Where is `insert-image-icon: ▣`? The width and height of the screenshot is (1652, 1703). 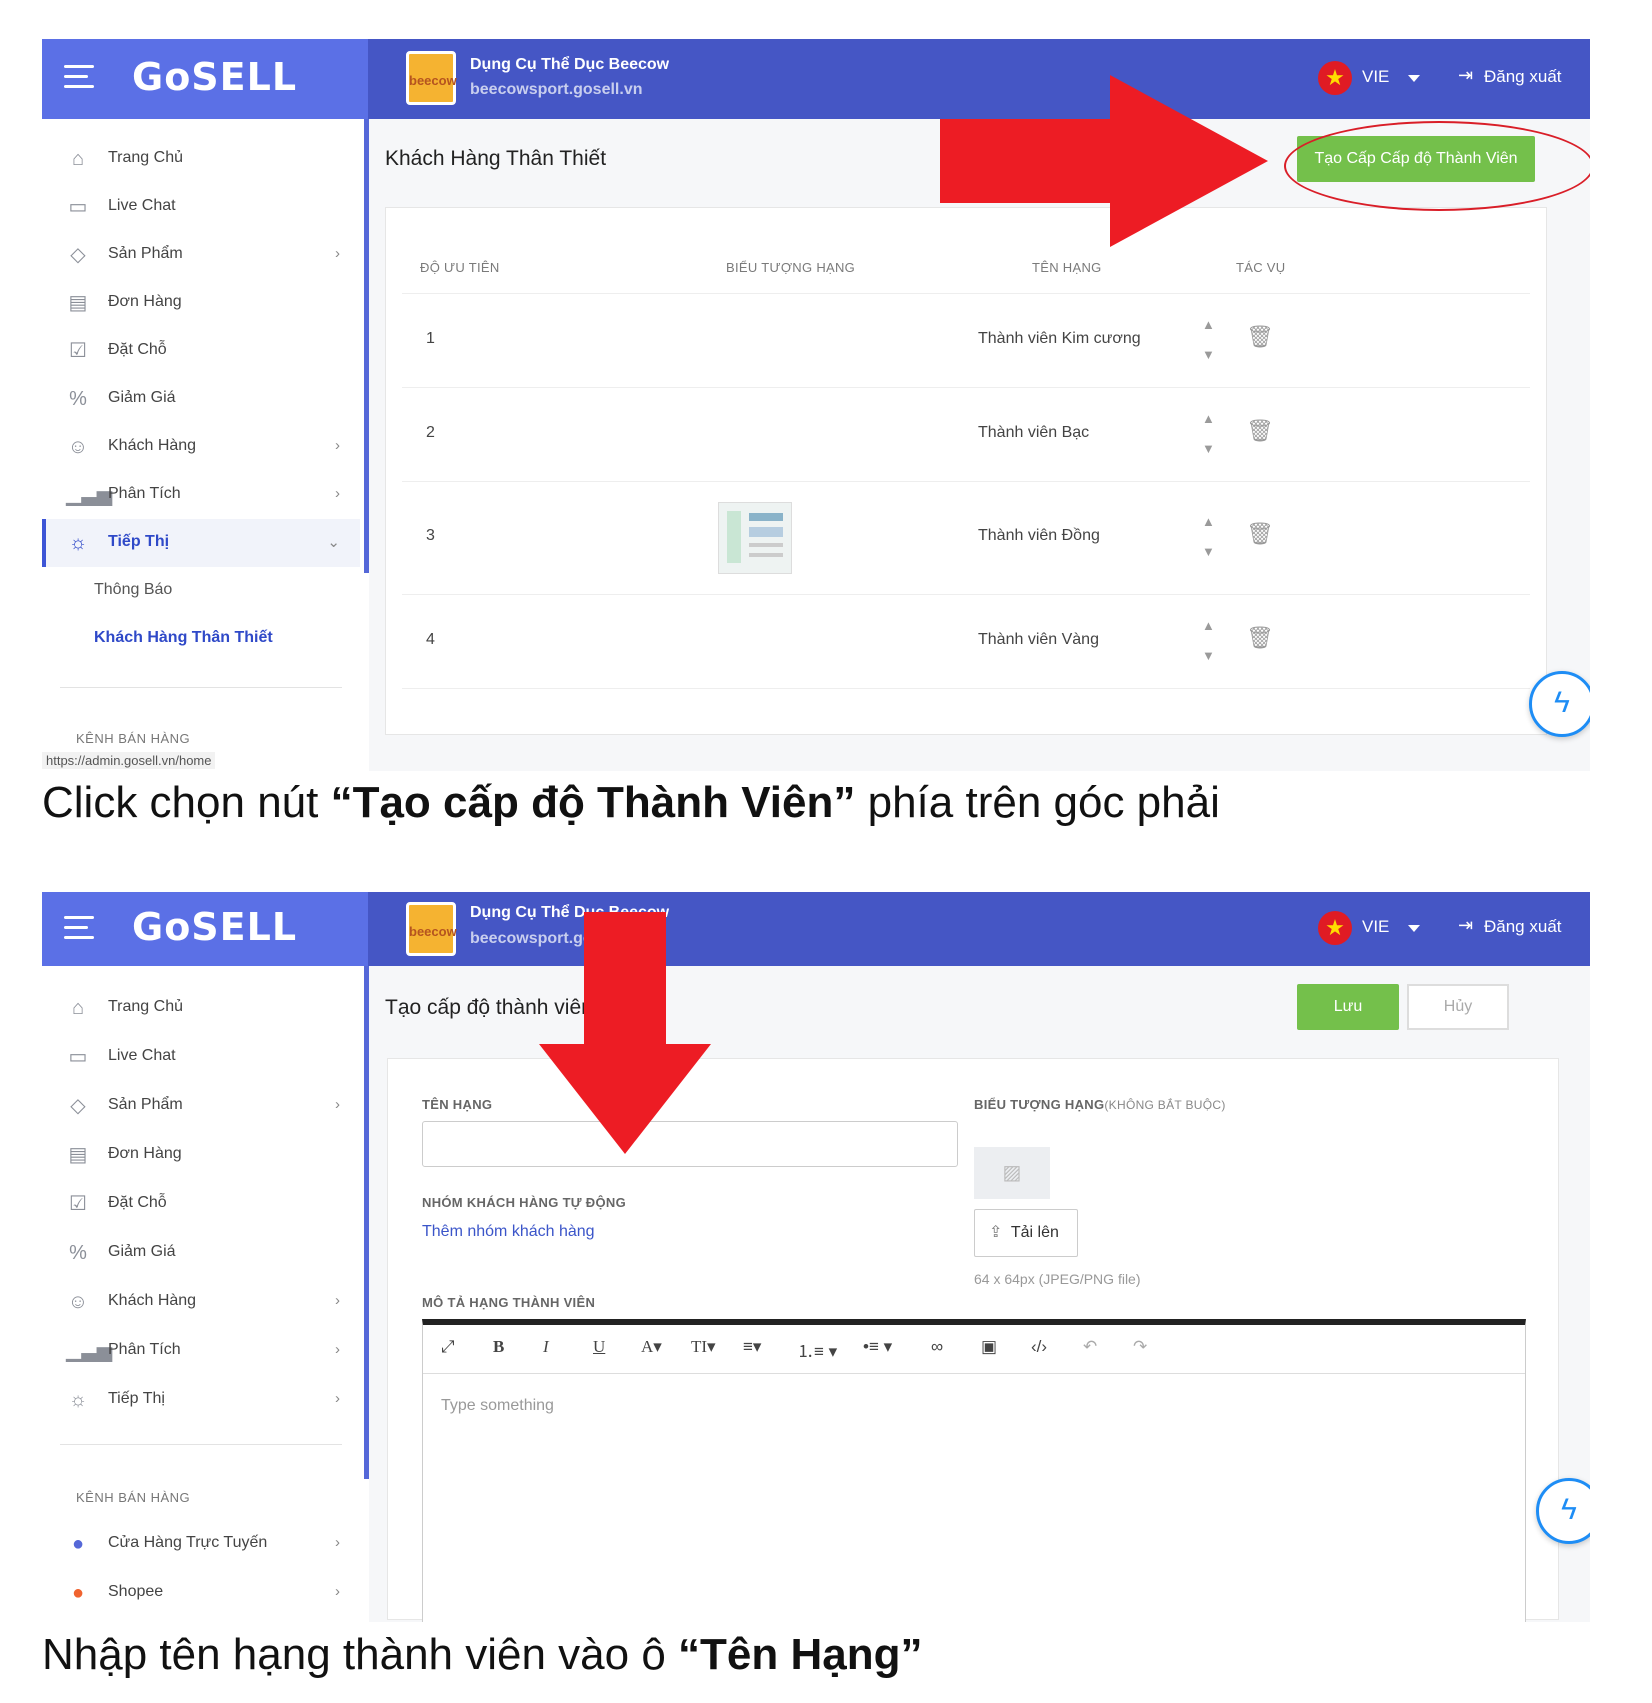 insert-image-icon: ▣ is located at coordinates (989, 1347).